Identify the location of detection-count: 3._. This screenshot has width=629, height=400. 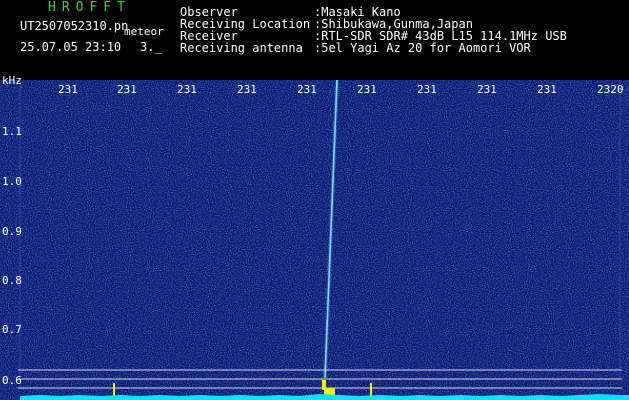
(151, 47).